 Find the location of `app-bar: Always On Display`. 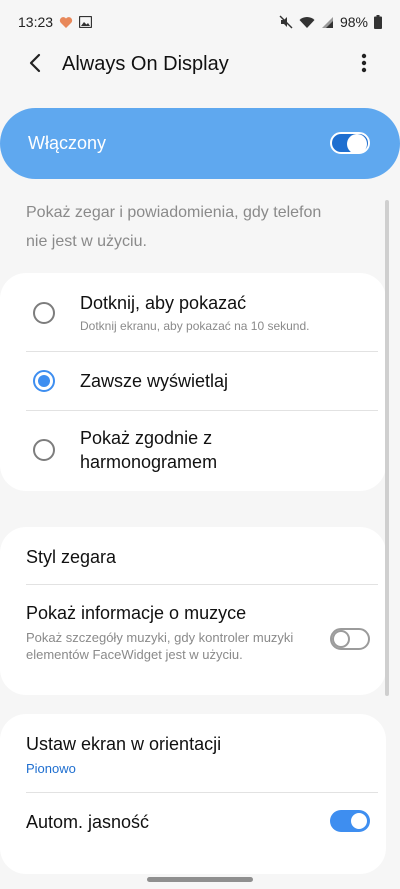

app-bar: Always On Display is located at coordinates (200, 65).